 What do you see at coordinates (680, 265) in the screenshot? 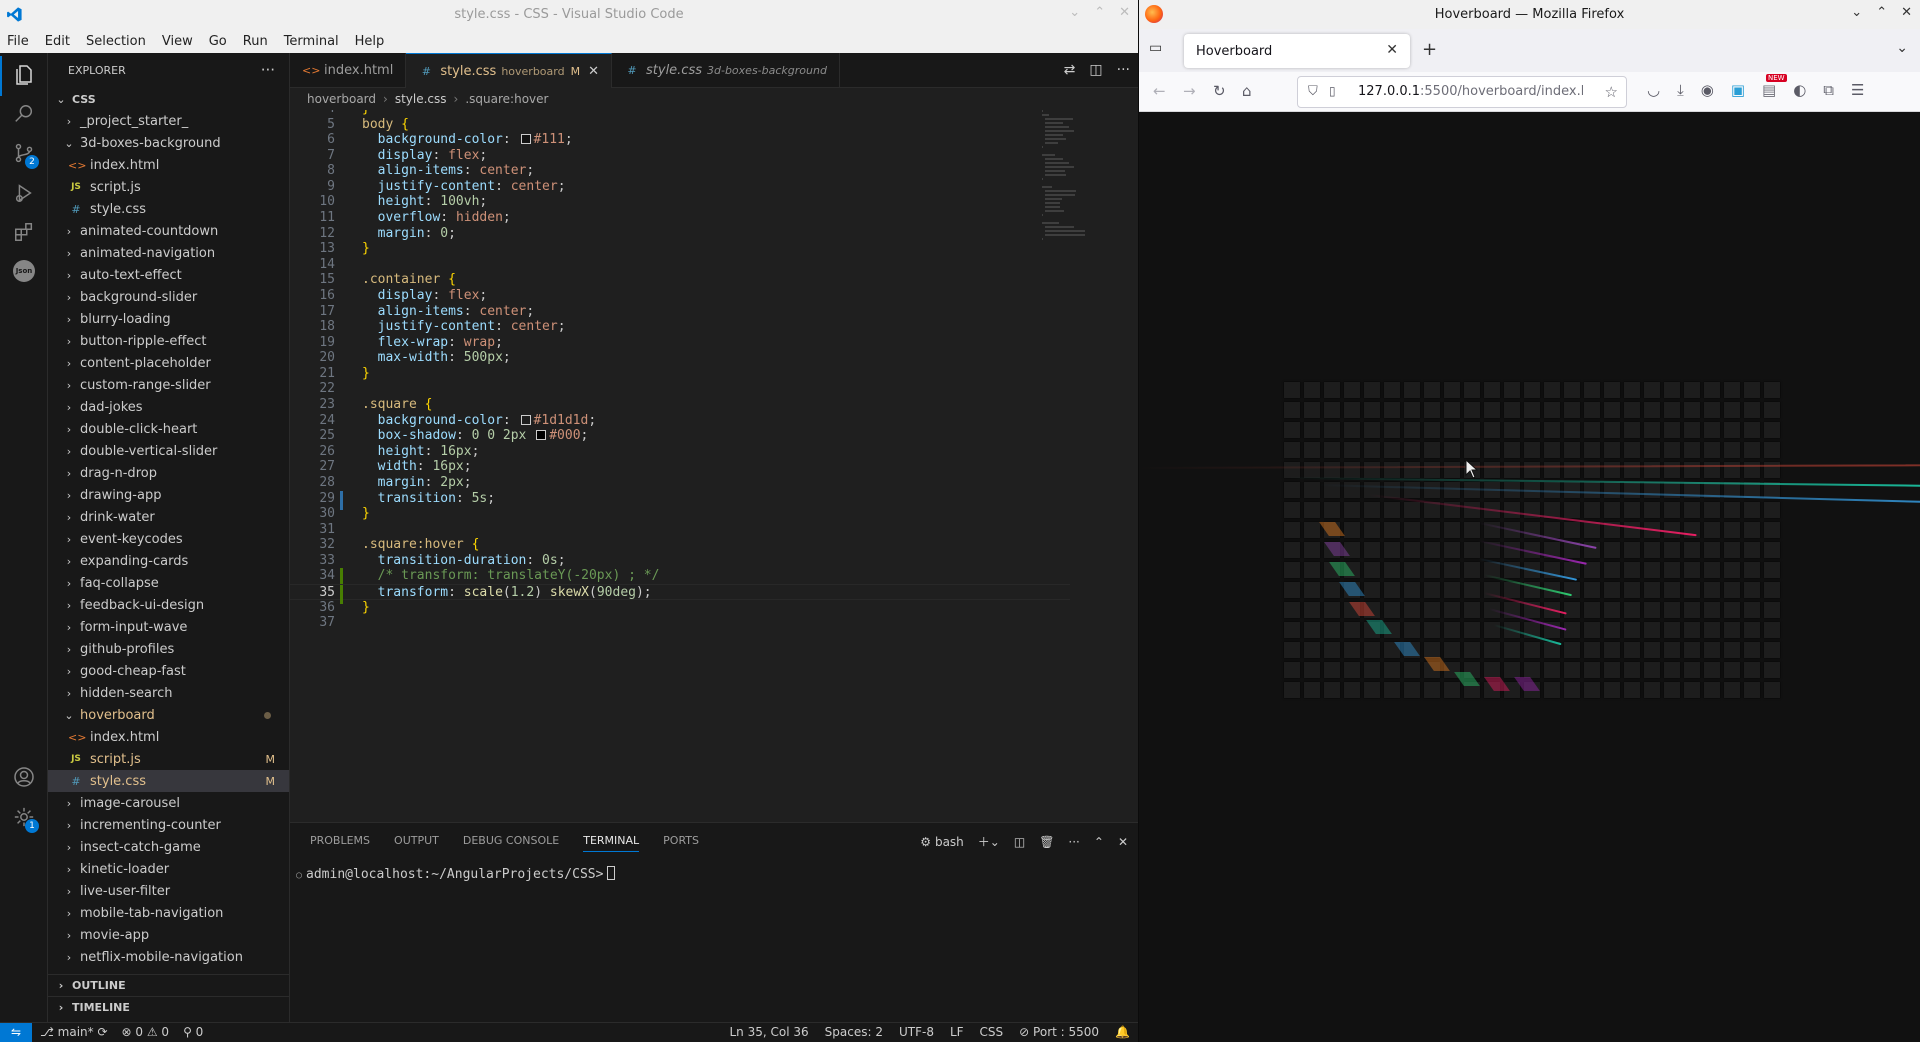
I see `code-line: 14` at bounding box center [680, 265].